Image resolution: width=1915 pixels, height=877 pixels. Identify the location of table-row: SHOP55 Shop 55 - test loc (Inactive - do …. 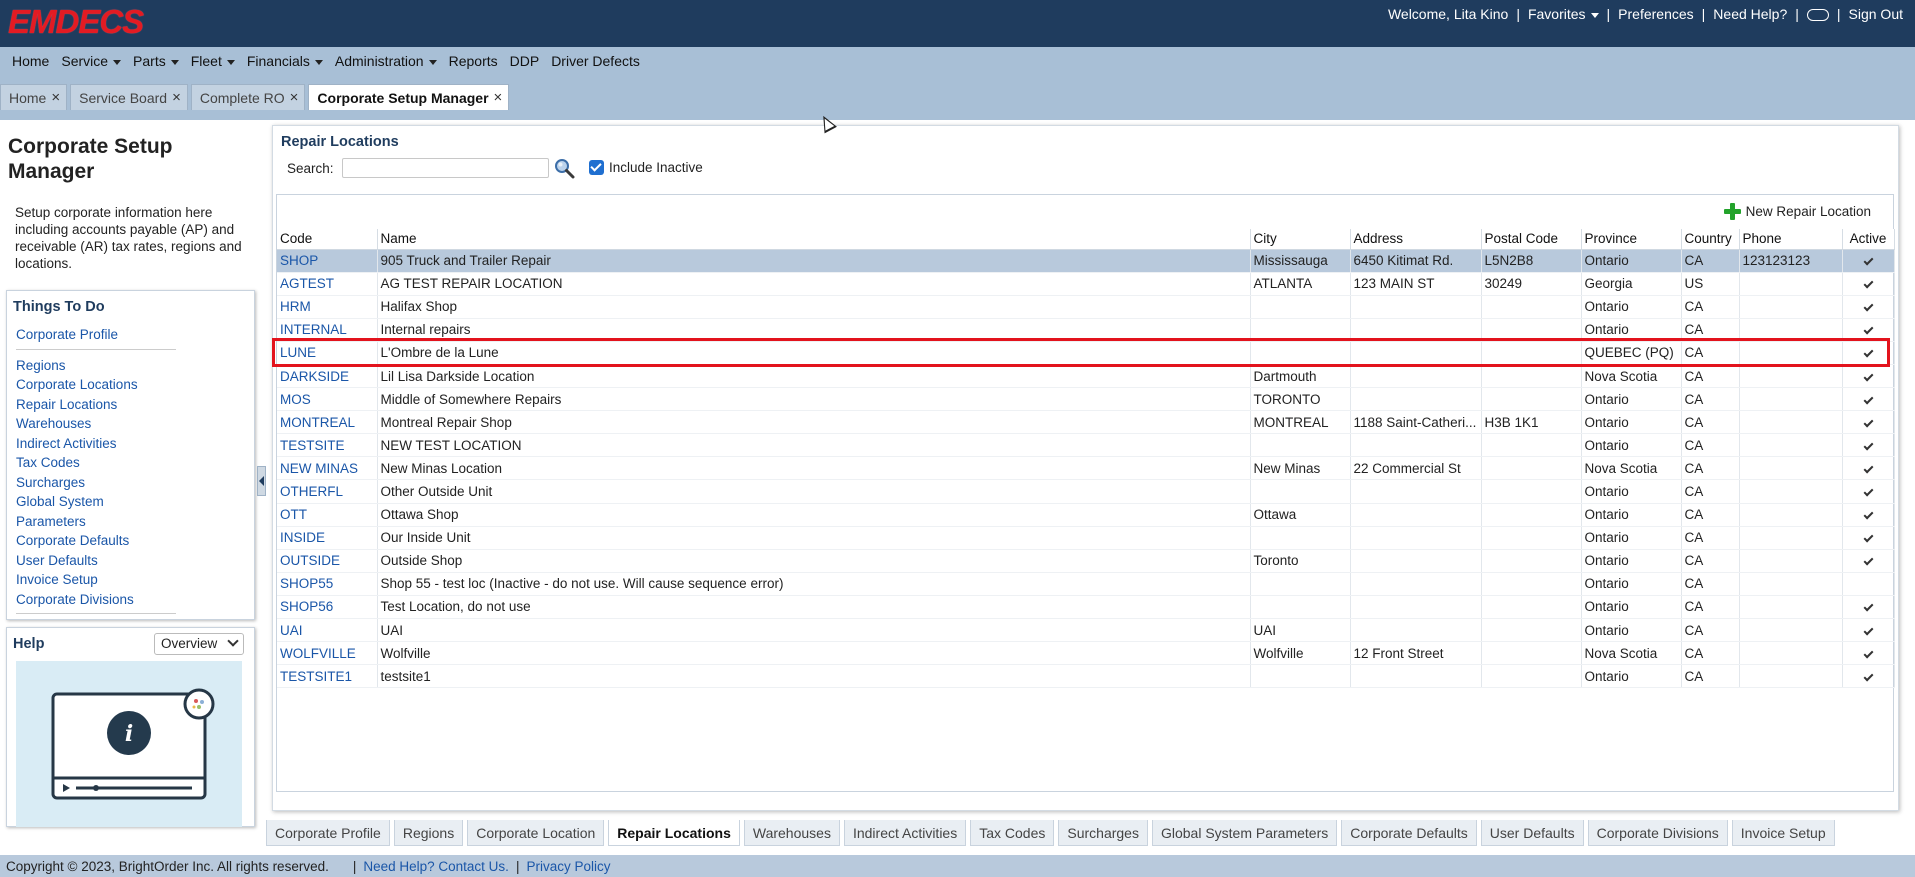
(1086, 584).